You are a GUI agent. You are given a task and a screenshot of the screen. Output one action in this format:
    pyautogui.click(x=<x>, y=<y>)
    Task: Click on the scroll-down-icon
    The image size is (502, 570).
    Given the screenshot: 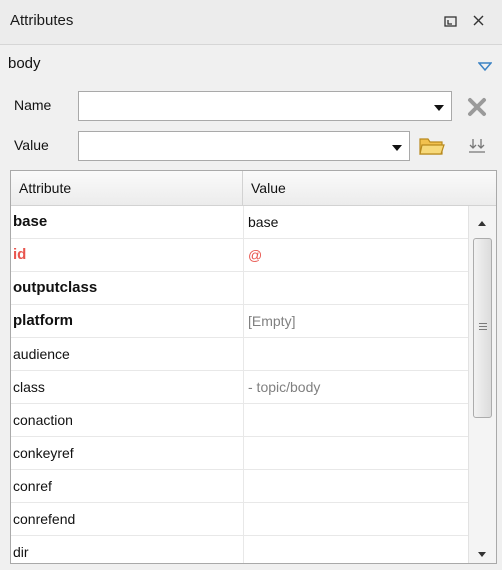 What is the action you would take?
    pyautogui.click(x=482, y=554)
    